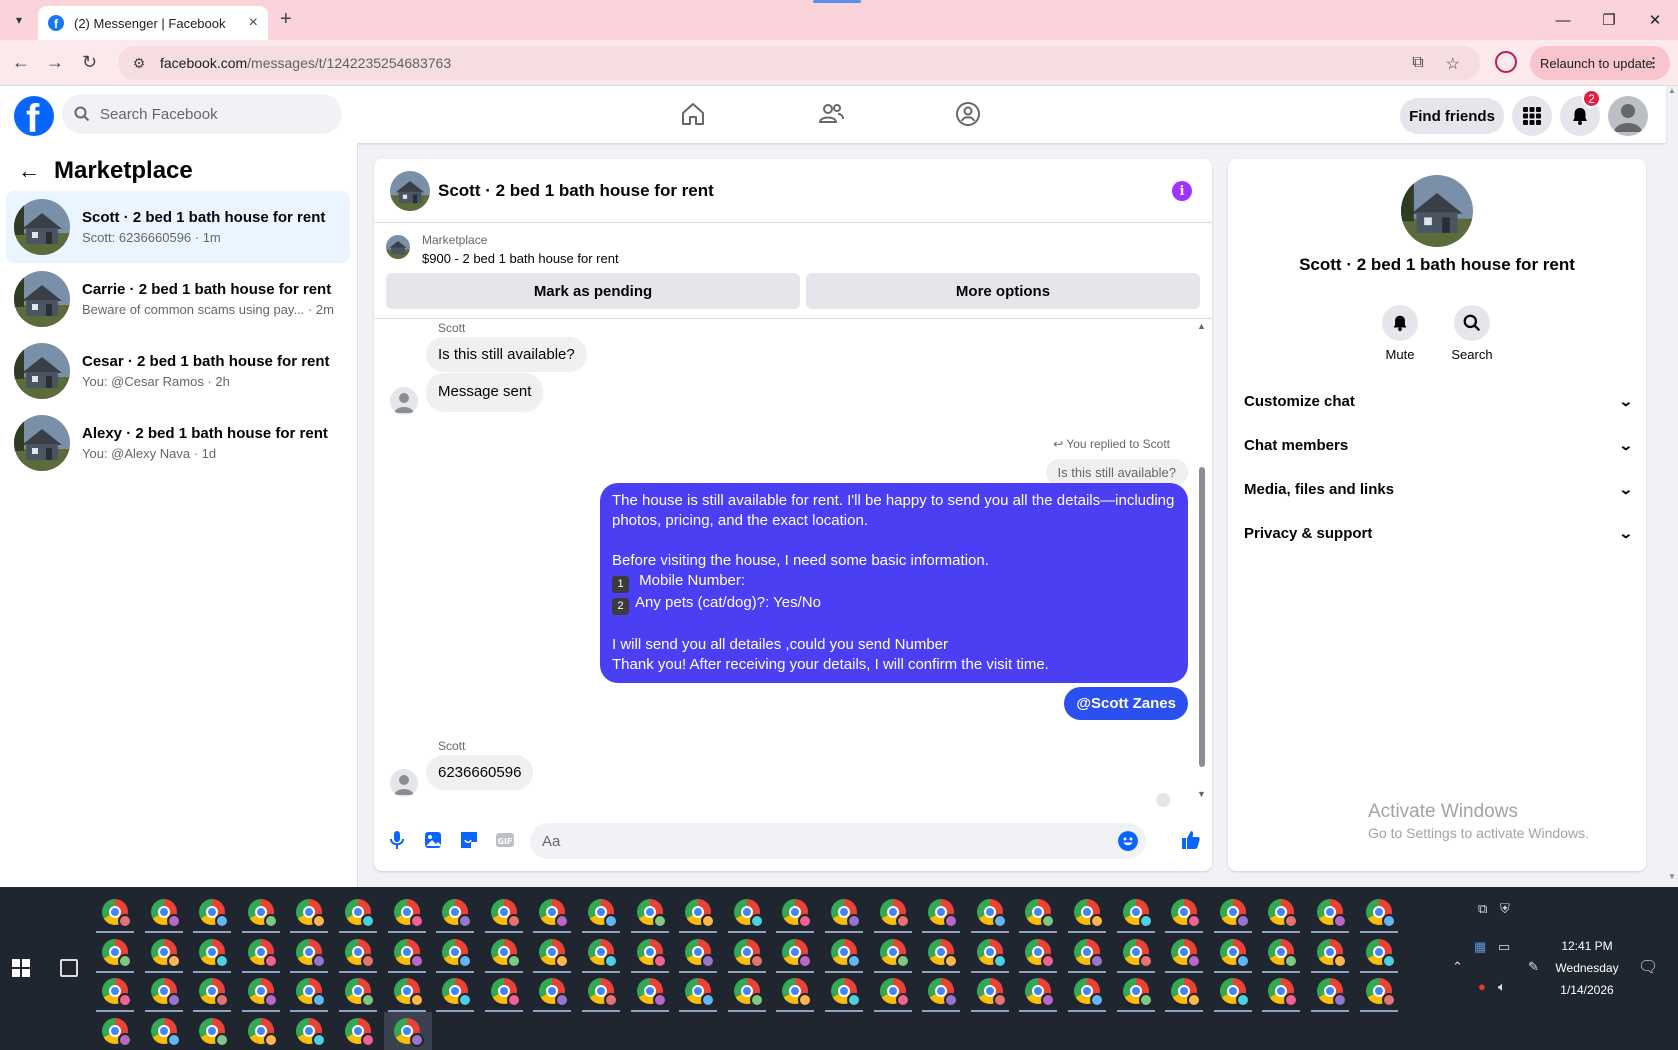 Image resolution: width=1678 pixels, height=1050 pixels. Describe the element at coordinates (593, 291) in the screenshot. I see `mark-as-pending-button: Mark as pending` at that location.